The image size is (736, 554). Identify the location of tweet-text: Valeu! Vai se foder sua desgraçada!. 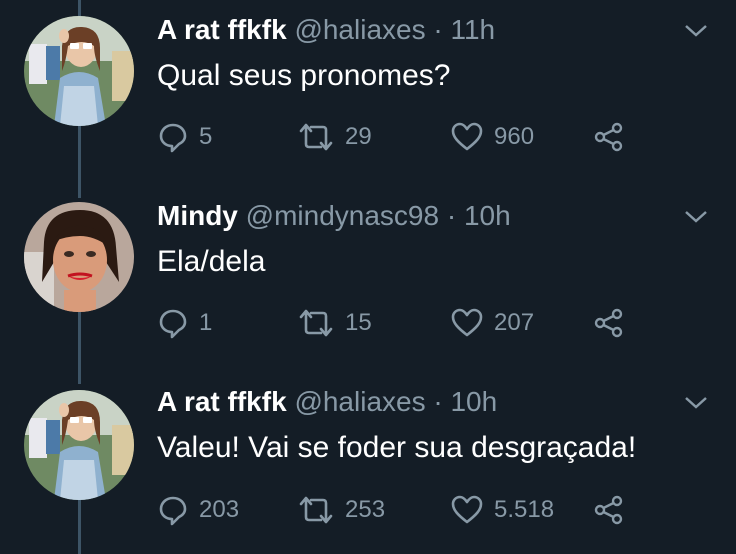
(397, 447).